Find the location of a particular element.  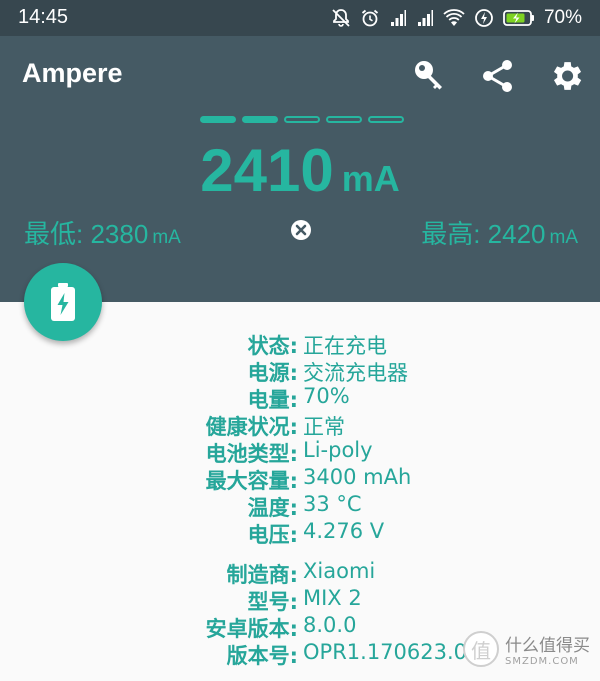

detail-row: 最大容量: 3400 mAh is located at coordinates (300, 479).